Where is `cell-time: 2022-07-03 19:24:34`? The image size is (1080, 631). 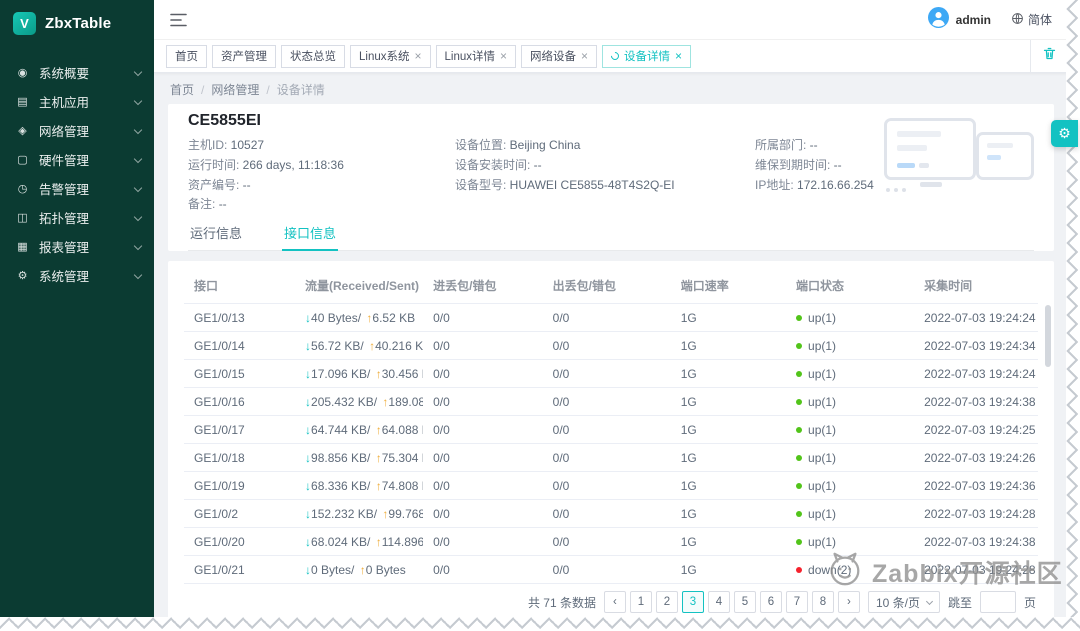
cell-time: 2022-07-03 19:24:34 is located at coordinates (976, 345).